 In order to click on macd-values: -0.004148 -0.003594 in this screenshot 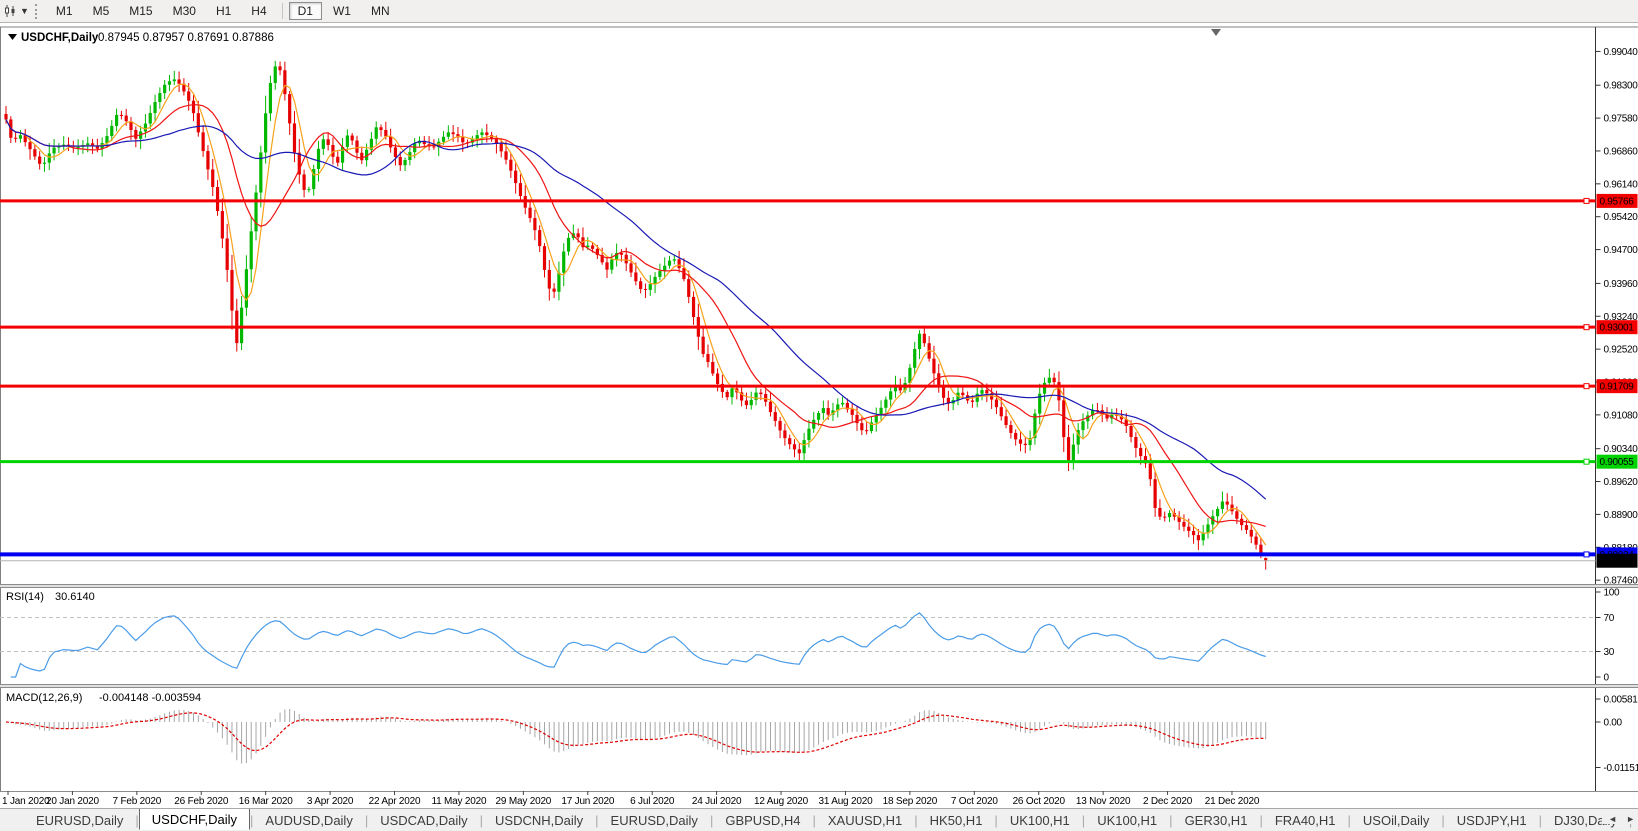, I will do `click(150, 698)`.